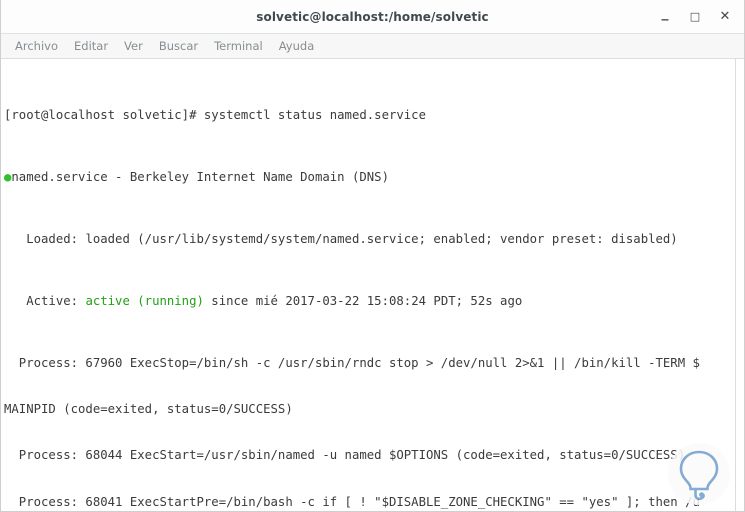  I want to click on menu-item-archivo: Archivo, so click(36, 46).